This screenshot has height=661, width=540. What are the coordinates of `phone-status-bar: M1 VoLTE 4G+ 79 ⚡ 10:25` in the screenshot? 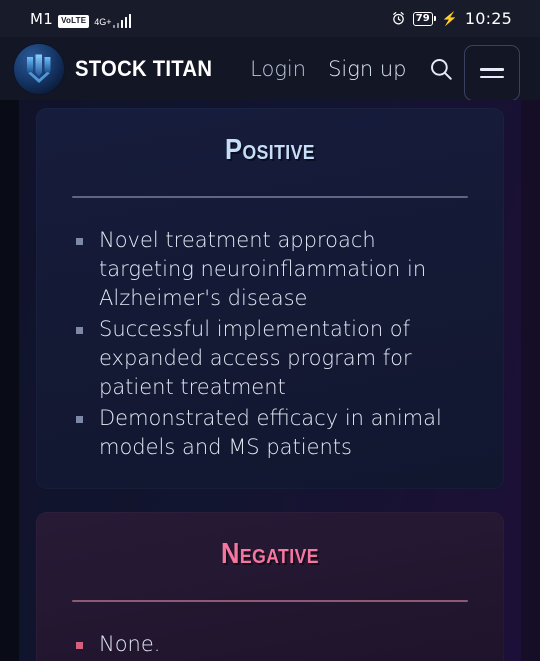 It's located at (270, 18).